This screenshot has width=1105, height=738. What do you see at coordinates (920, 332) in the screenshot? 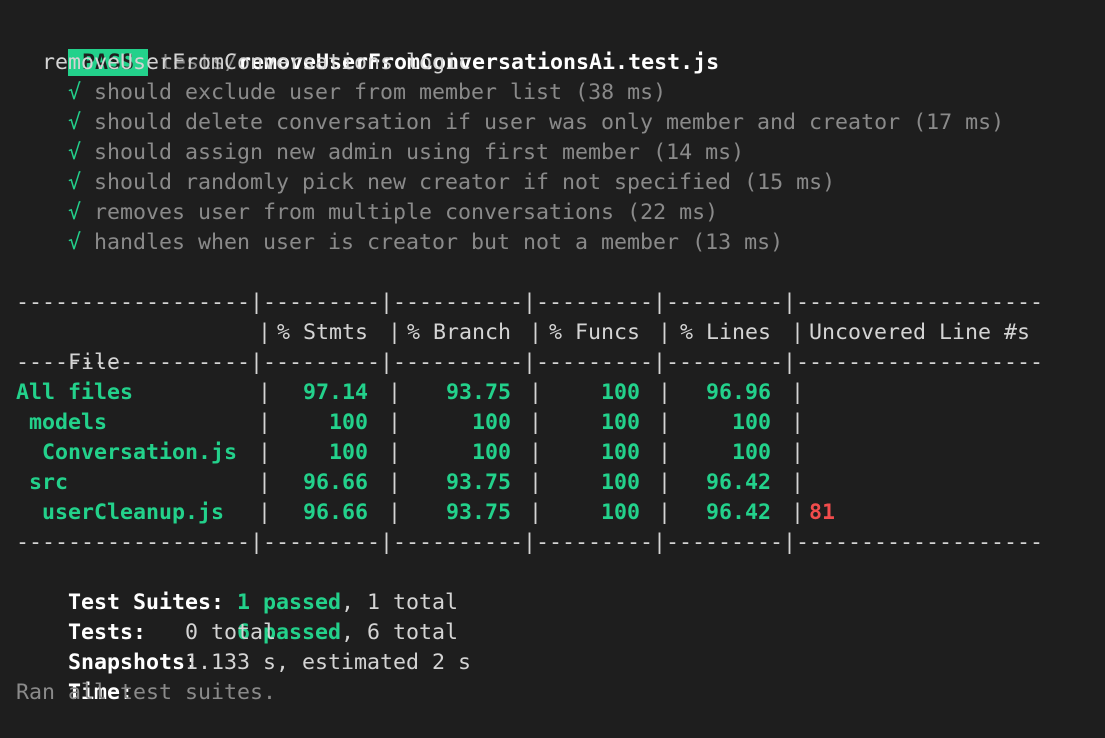
I see `coverage-header-uncovered: Uncovered Line #s` at bounding box center [920, 332].